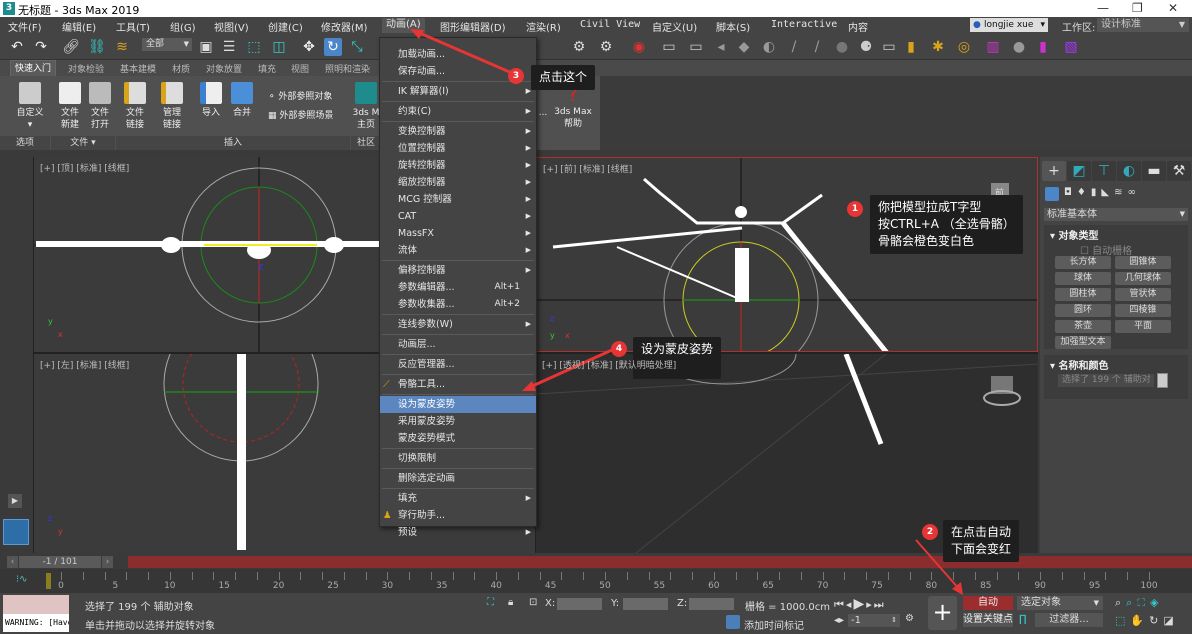 This screenshot has width=1192, height=634. Describe the element at coordinates (964, 47) in the screenshot. I see `target-icon: ◎` at that location.